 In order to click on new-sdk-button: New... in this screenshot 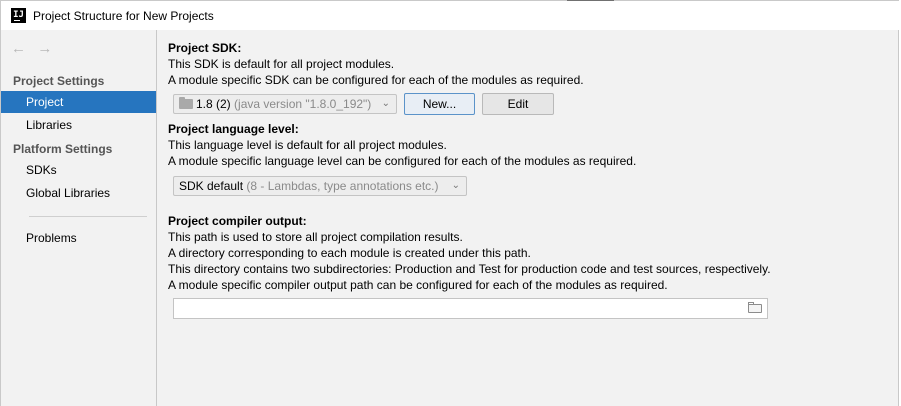, I will do `click(439, 104)`.